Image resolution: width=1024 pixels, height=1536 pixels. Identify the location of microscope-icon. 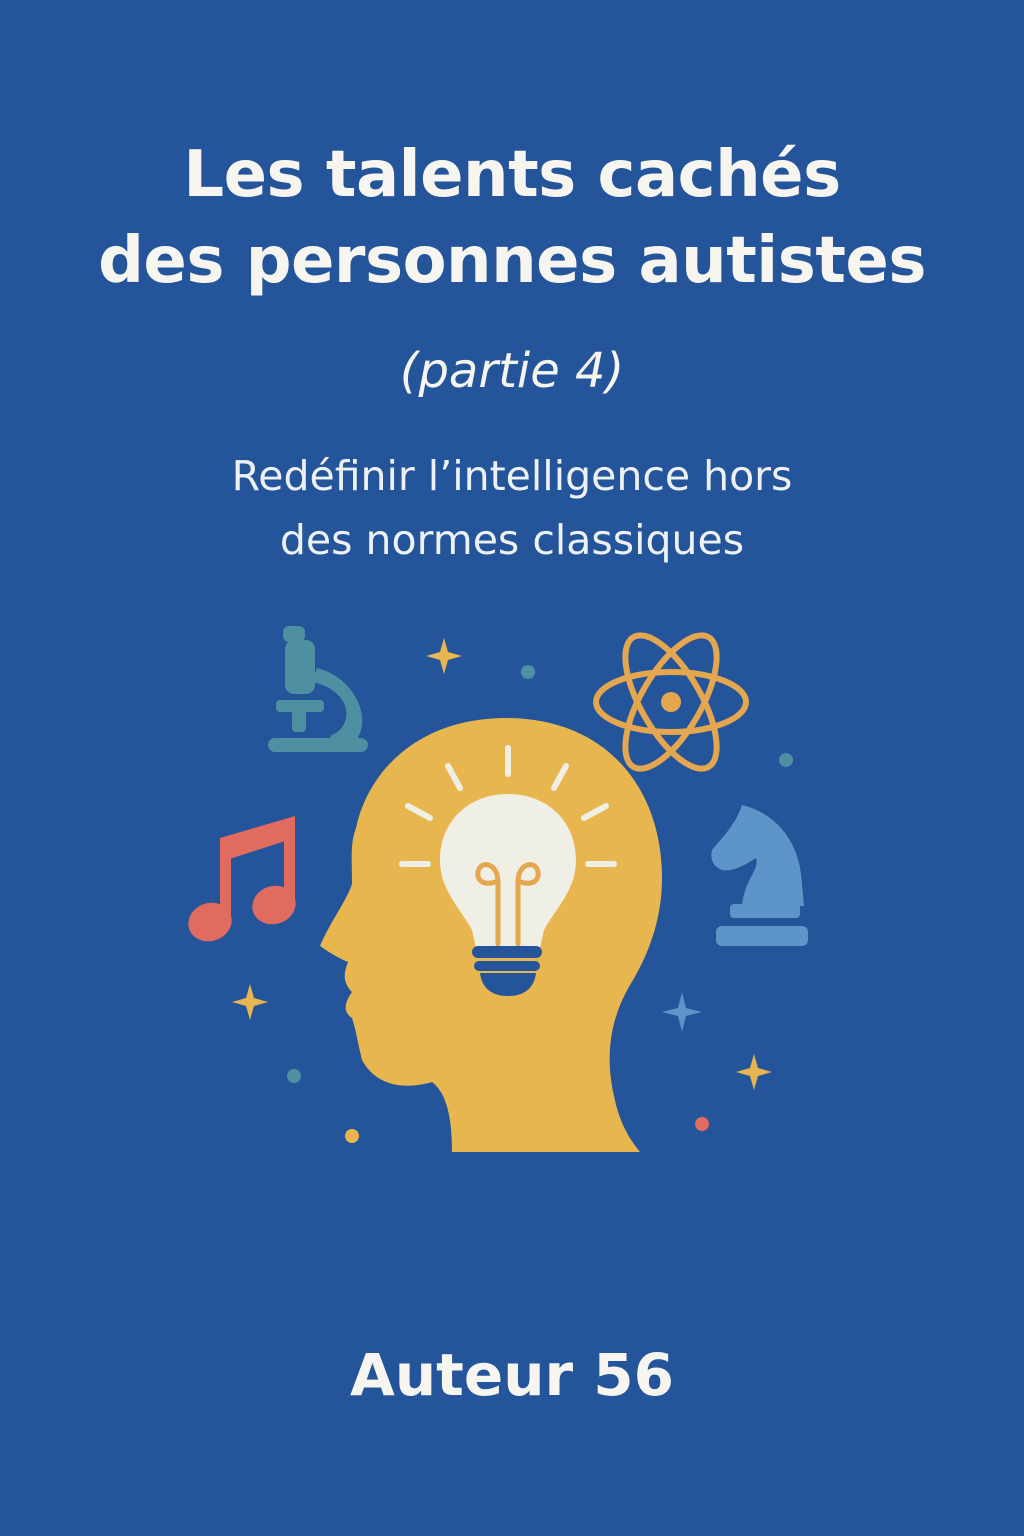
(318, 689).